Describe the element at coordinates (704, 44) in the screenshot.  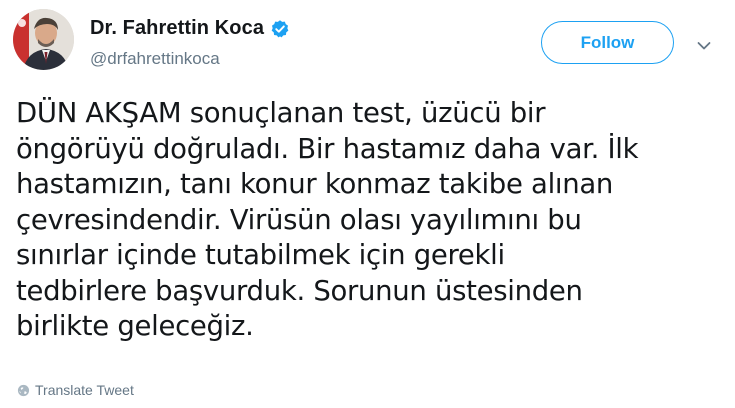
I see `chevron-down-icon` at that location.